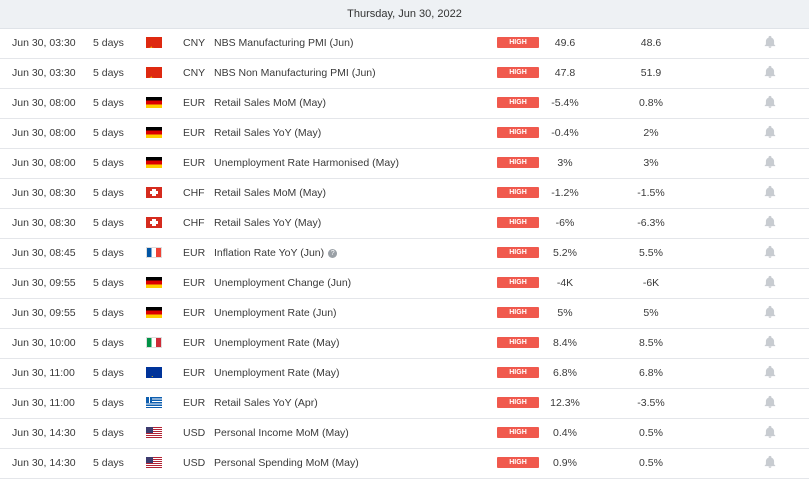  I want to click on event-actual: 47.8, so click(565, 73).